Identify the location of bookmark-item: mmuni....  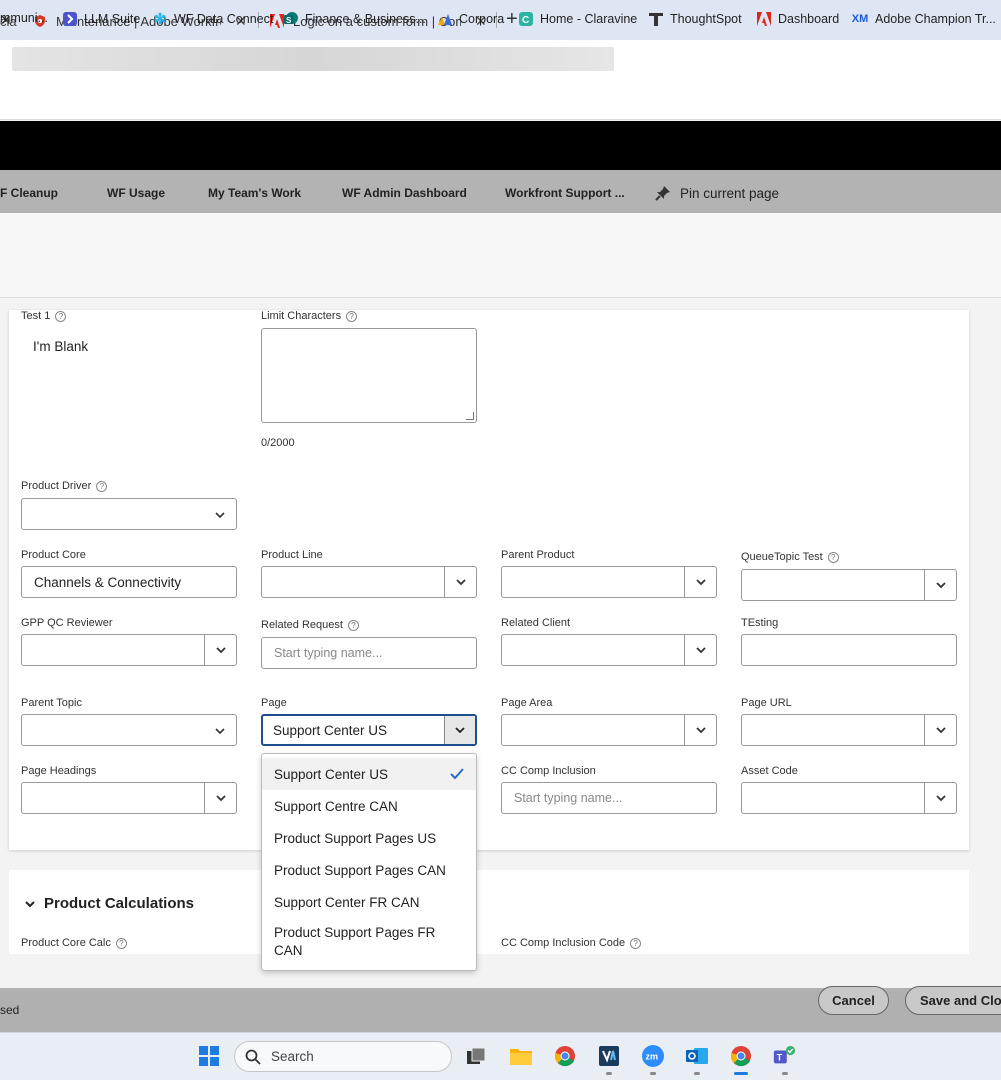
(24, 18).